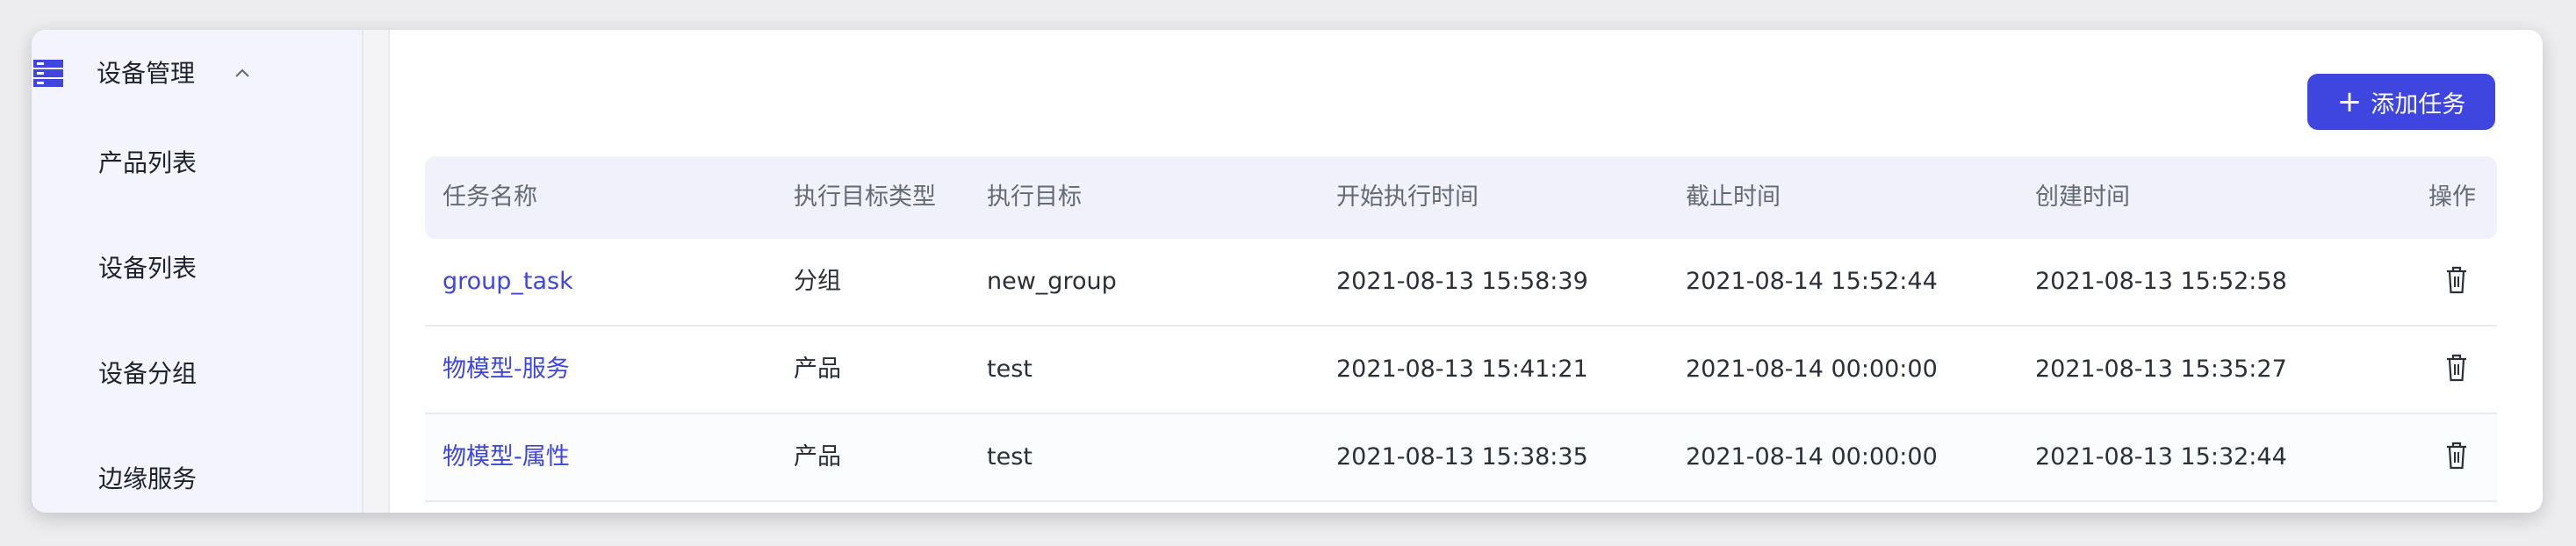  Describe the element at coordinates (865, 197) in the screenshot. I see `column-header-target-type: 执行目标类型` at that location.